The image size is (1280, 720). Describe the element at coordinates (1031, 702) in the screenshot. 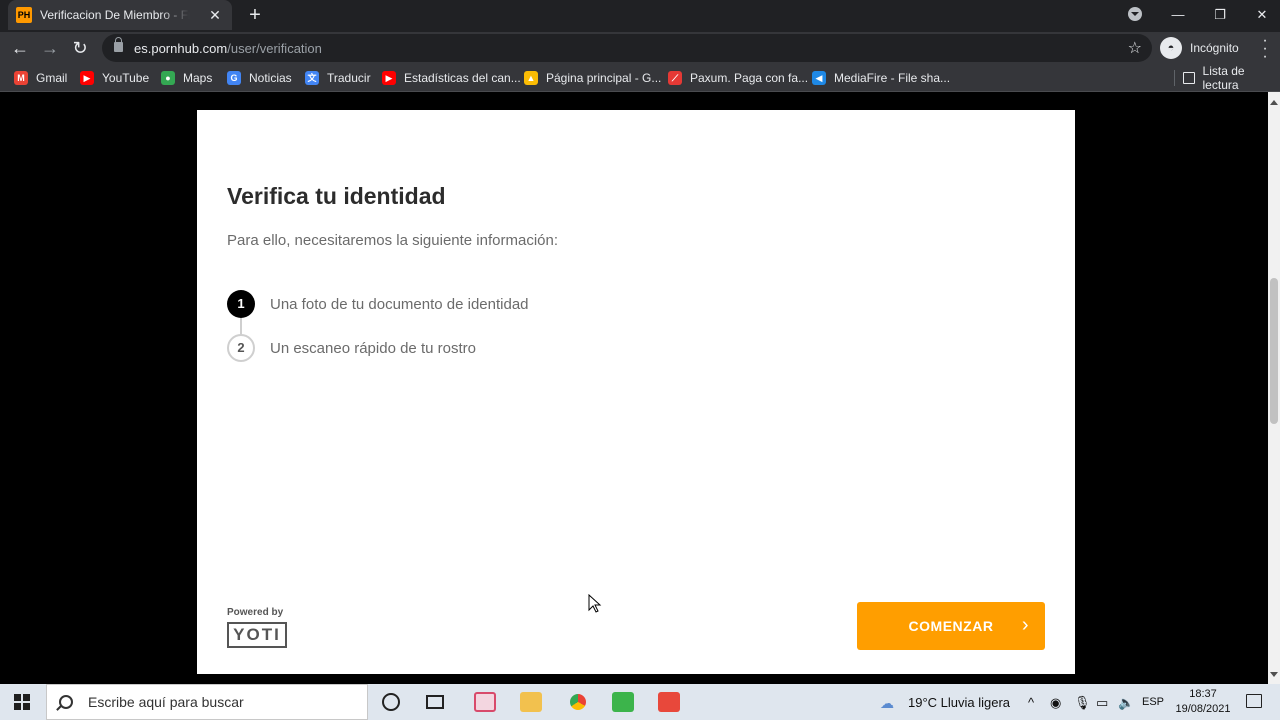

I see `tray-chevron-up-icon: ^` at that location.